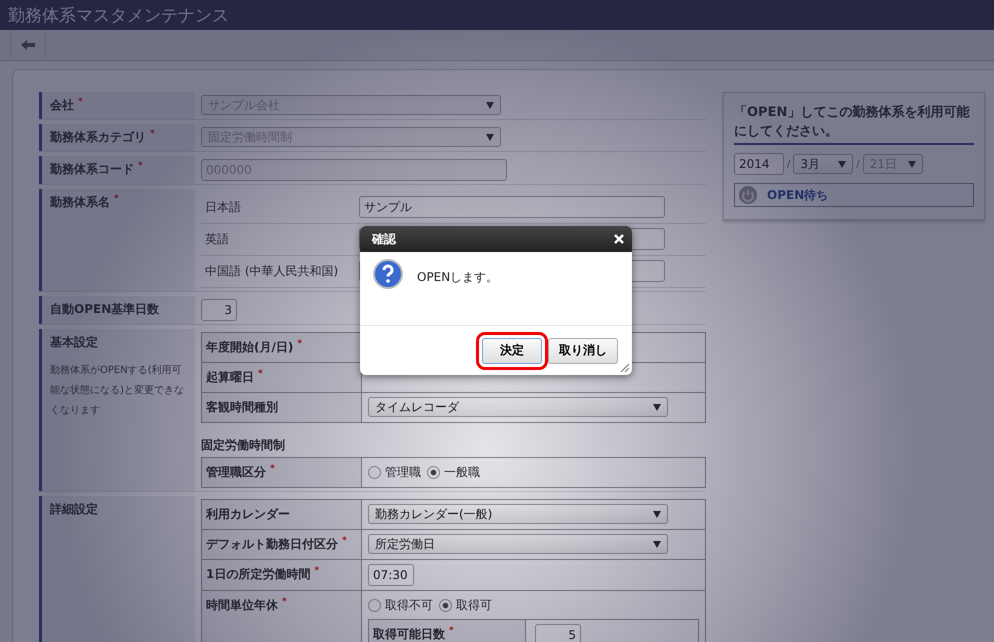  Describe the element at coordinates (276, 544) in the screenshot. I see `field-label: デフォルト勤務日付区分 *` at that location.